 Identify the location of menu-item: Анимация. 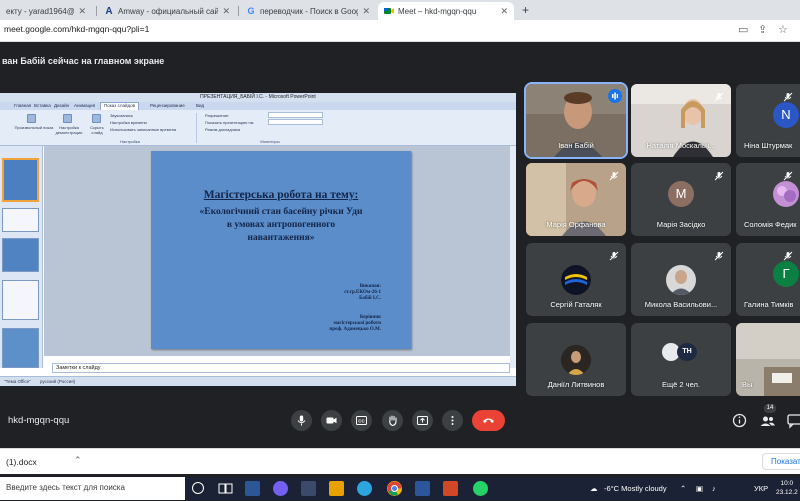
(85, 105).